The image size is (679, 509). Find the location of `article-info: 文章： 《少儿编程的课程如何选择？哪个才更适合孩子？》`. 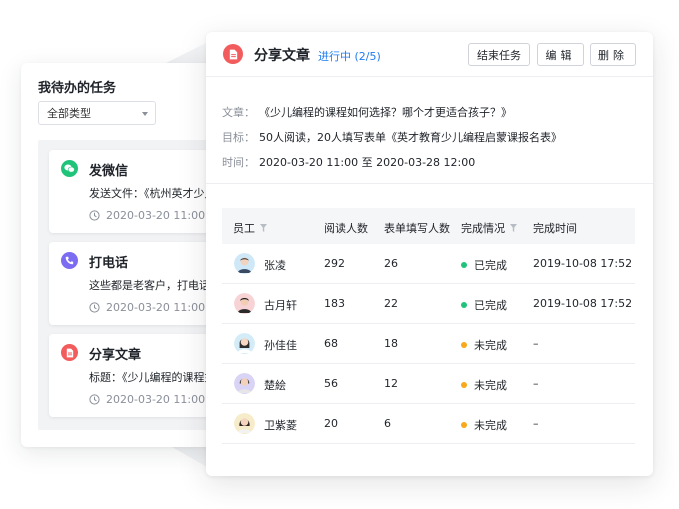

article-info: 文章： 《少儿编程的课程如何选择？哪个才更适合孩子？》 is located at coordinates (367, 112).